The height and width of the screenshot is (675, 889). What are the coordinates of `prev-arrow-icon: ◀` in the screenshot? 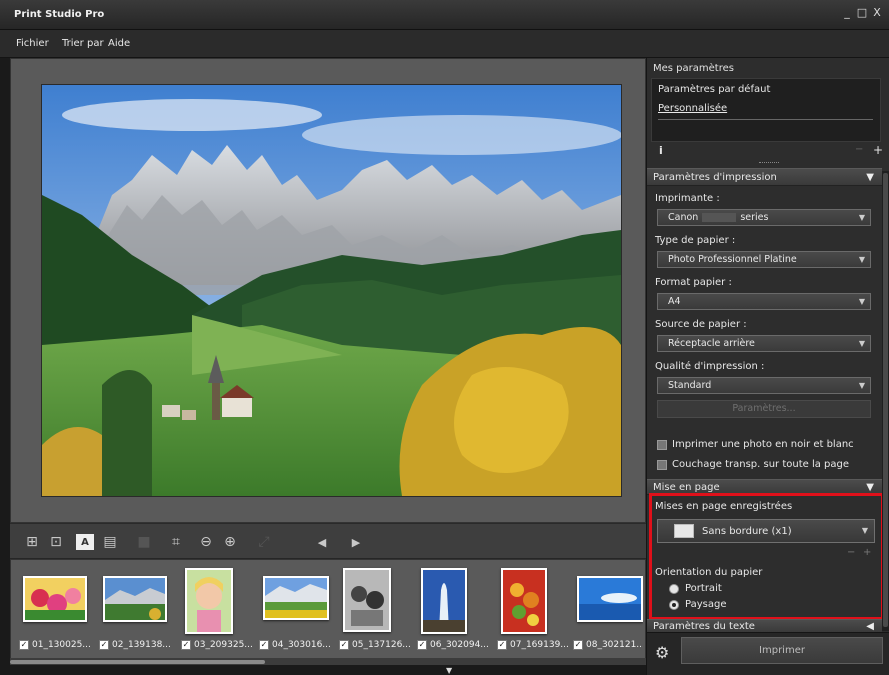 It's located at (322, 542).